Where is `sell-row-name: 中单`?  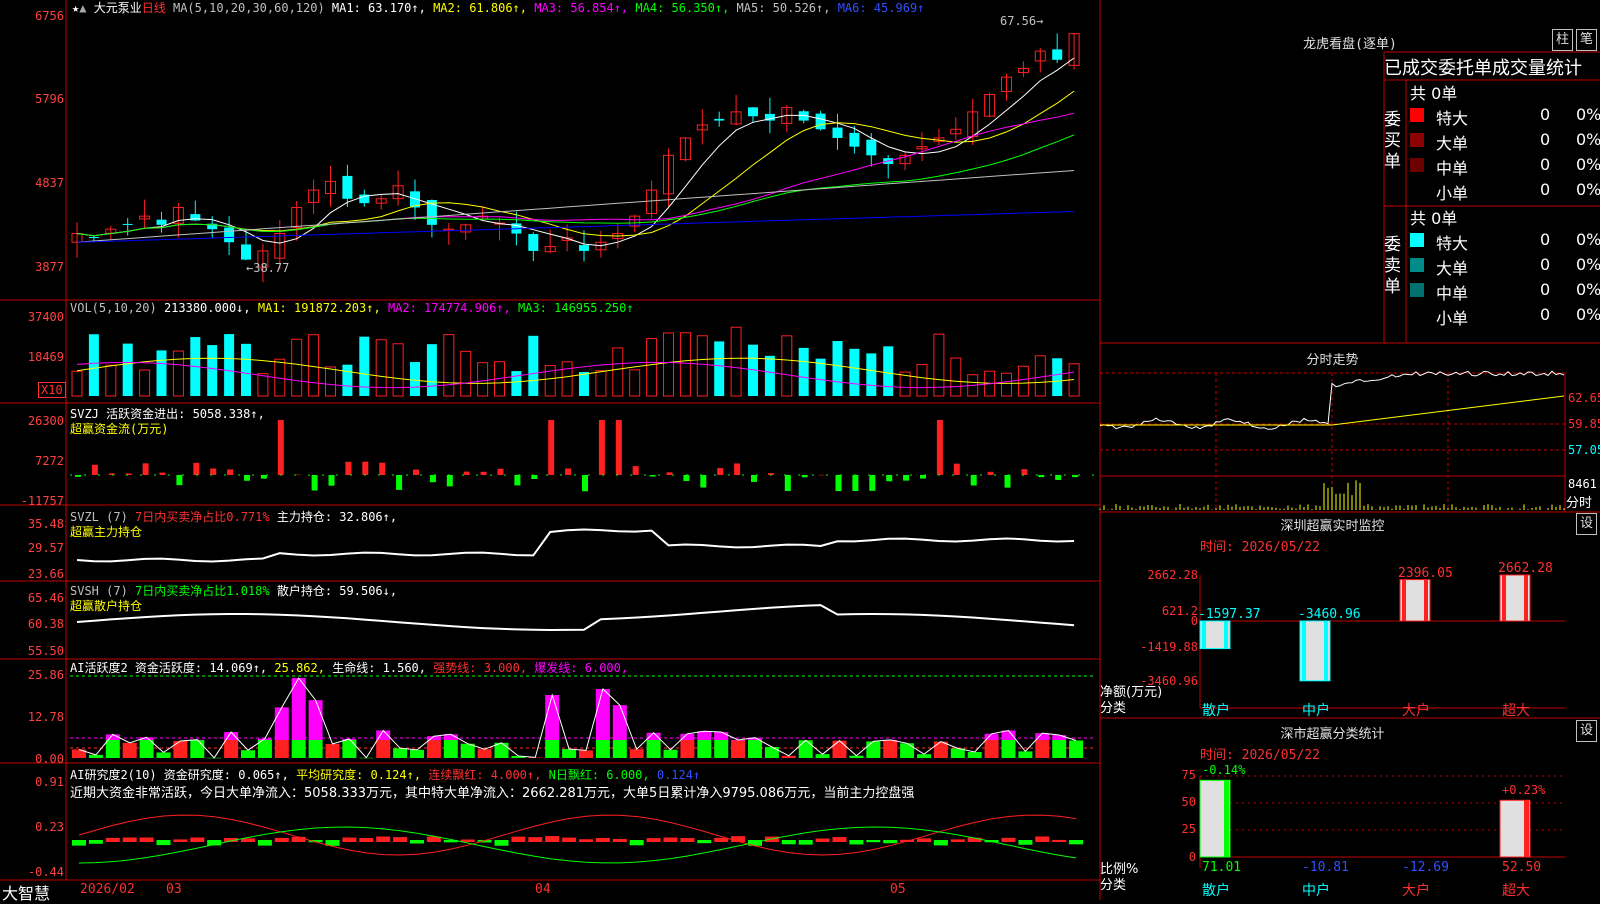 sell-row-name: 中单 is located at coordinates (1452, 293).